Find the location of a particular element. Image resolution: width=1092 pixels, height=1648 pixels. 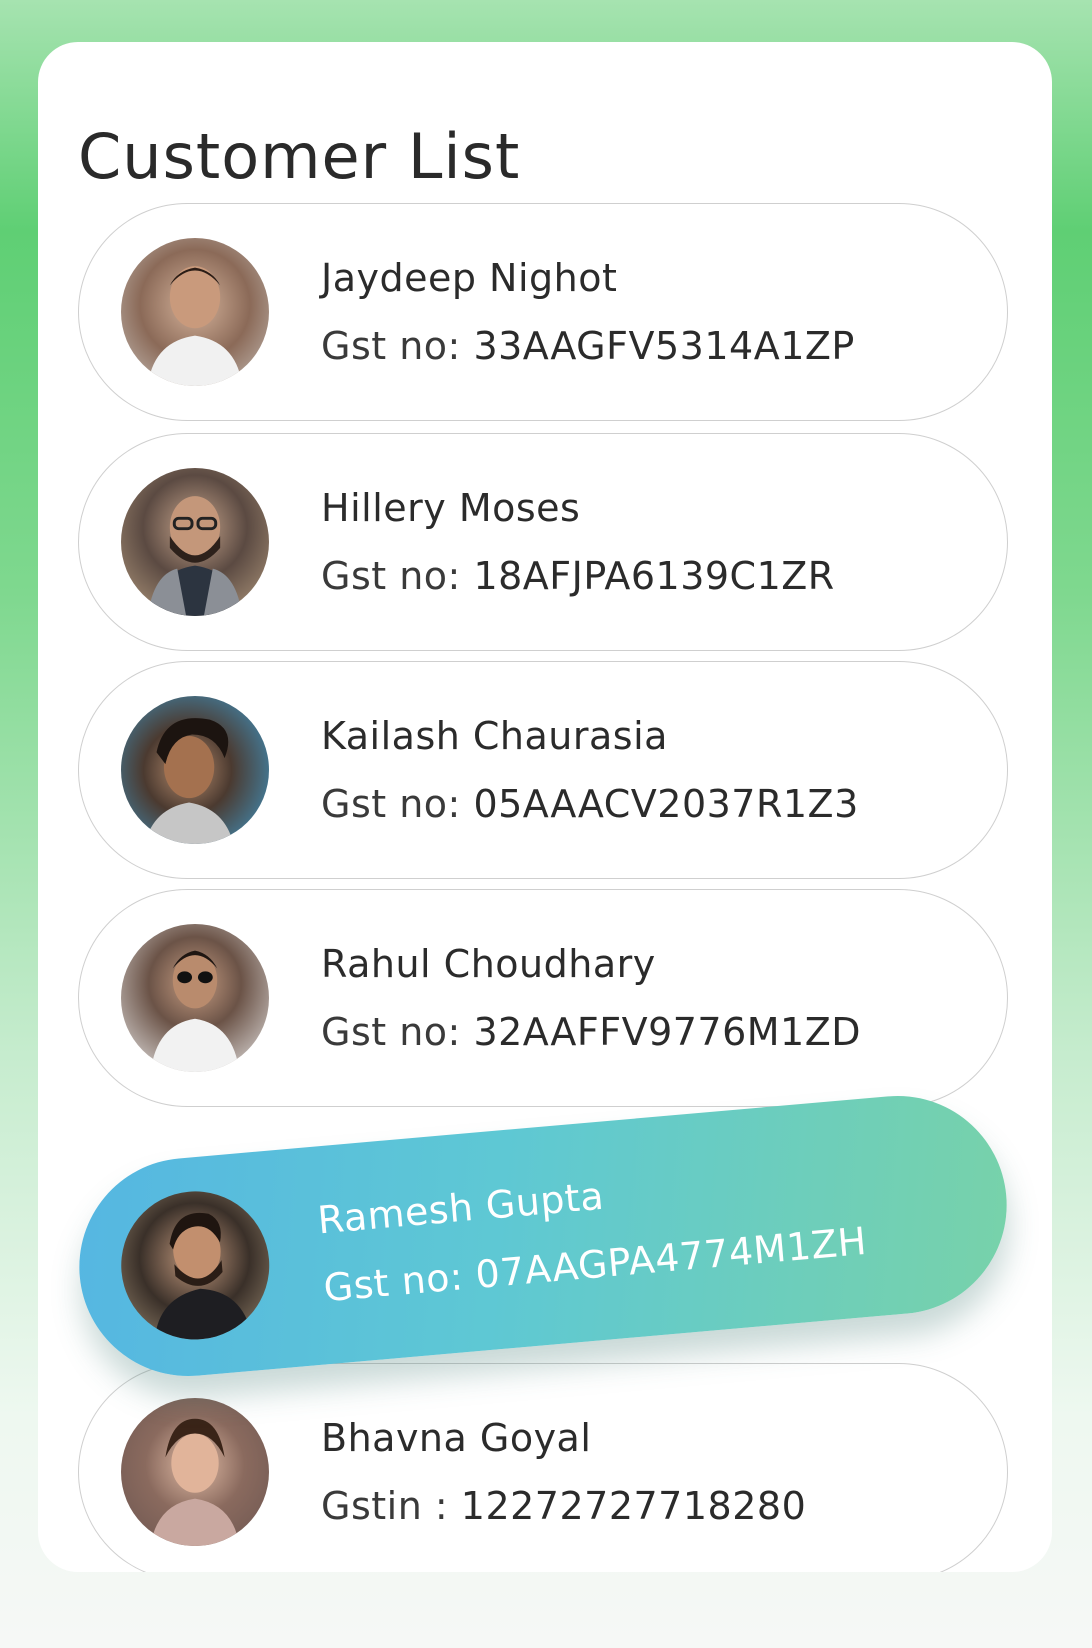

customer-gst: Gst no: 32AAFFV9776M1ZD is located at coordinates (591, 1032).